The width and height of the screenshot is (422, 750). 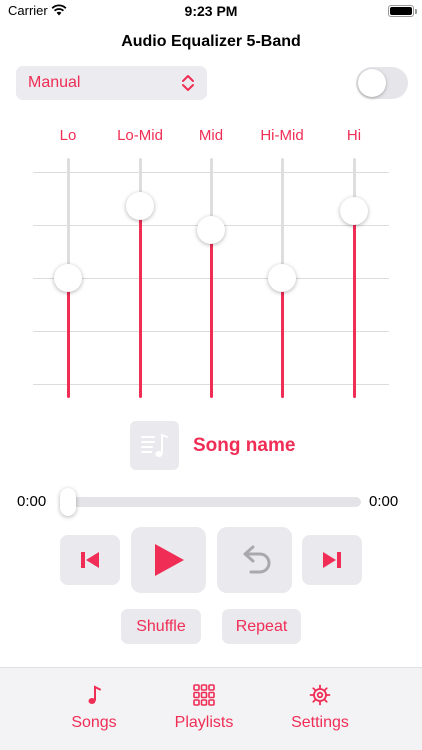 I want to click on tab-label: Songs, so click(x=94, y=722).